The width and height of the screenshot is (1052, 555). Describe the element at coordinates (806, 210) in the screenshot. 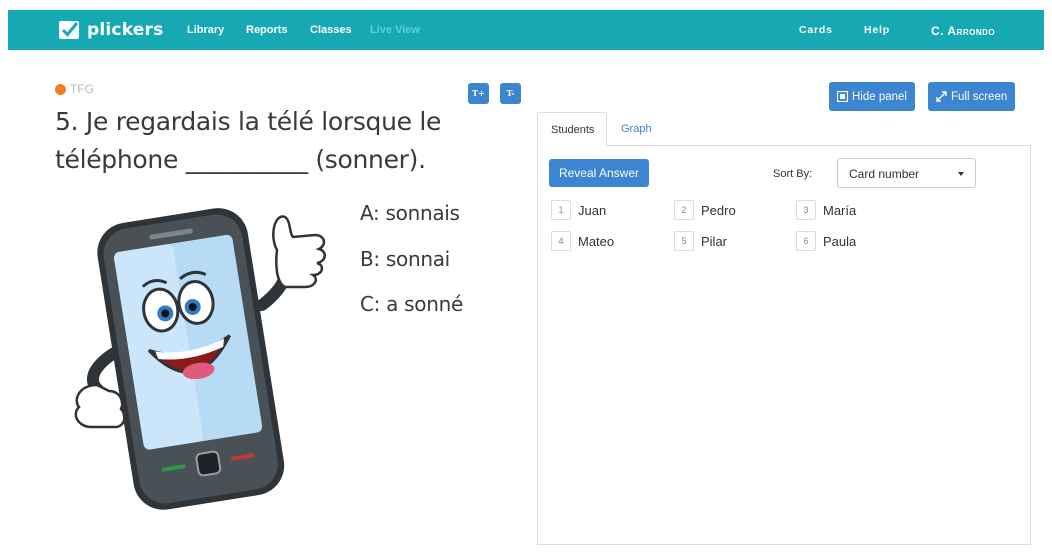

I see `card-number: 3` at that location.